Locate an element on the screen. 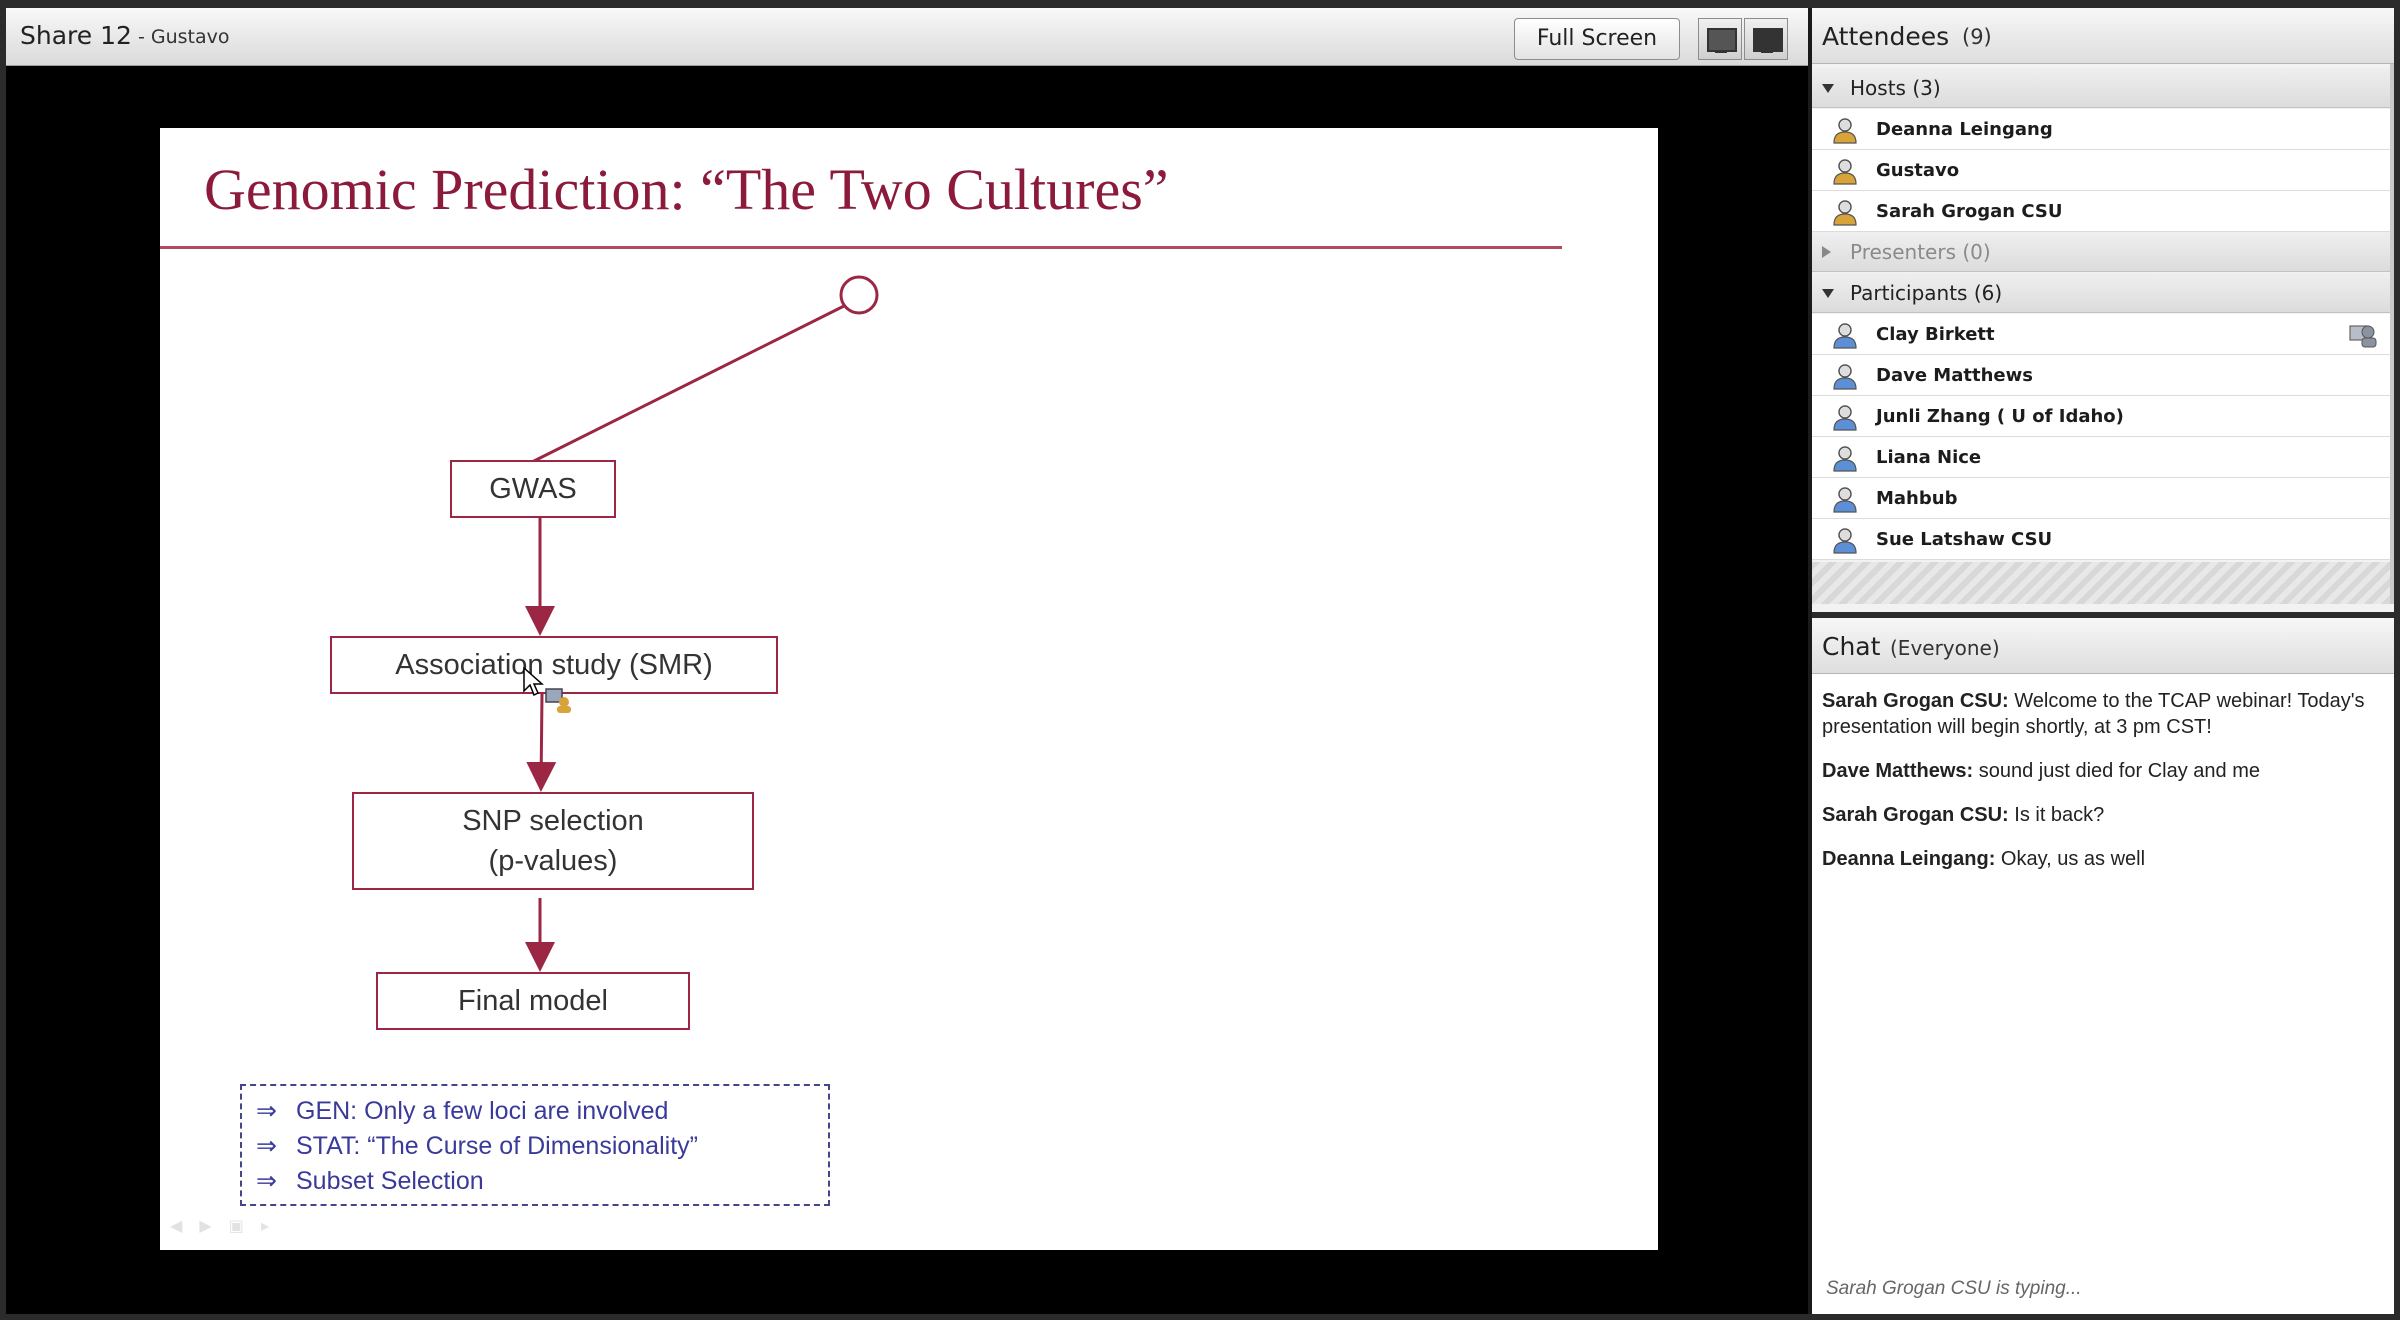  participant-name: Sue Latshaw CSU is located at coordinates (1964, 539).